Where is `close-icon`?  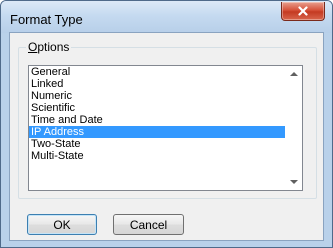
close-icon is located at coordinates (303, 11).